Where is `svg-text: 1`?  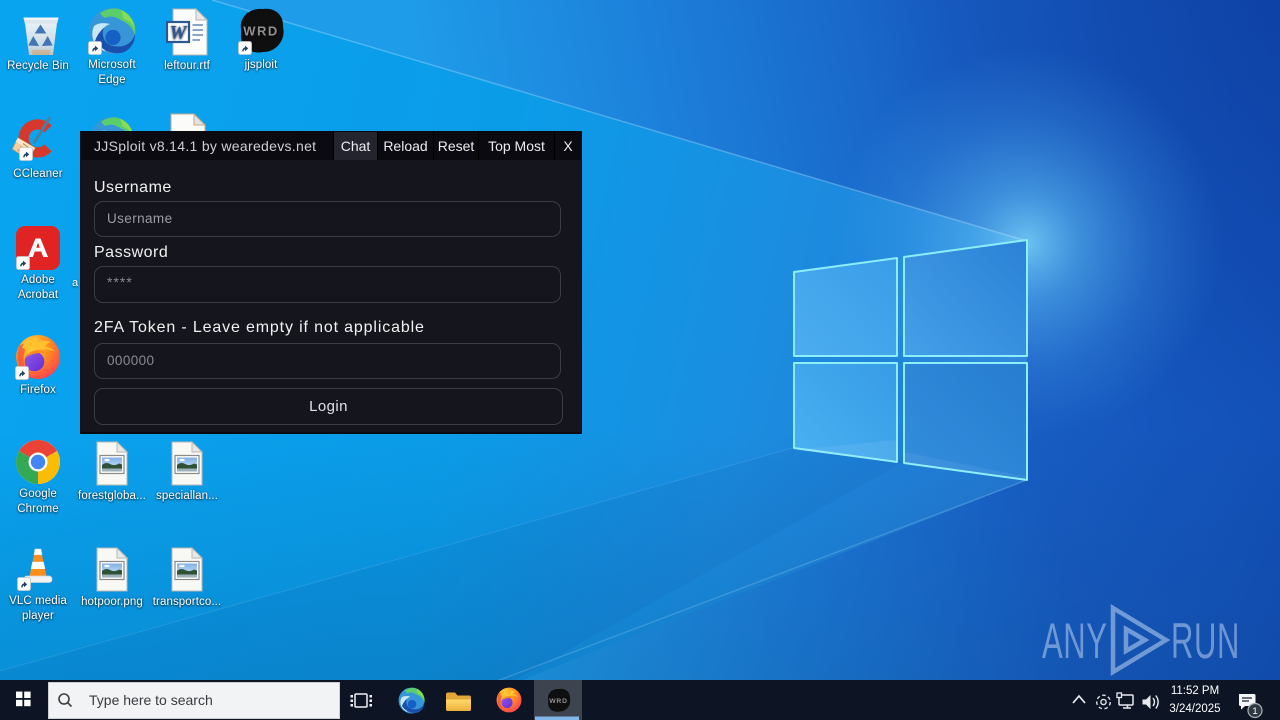
svg-text: 1 is located at coordinates (1254, 711).